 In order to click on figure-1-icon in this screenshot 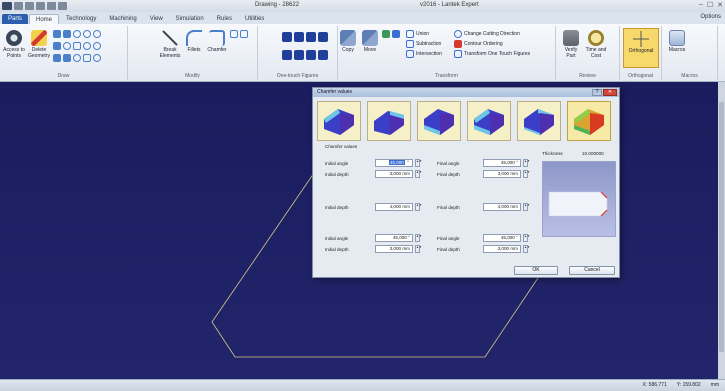, I will do `click(287, 37)`.